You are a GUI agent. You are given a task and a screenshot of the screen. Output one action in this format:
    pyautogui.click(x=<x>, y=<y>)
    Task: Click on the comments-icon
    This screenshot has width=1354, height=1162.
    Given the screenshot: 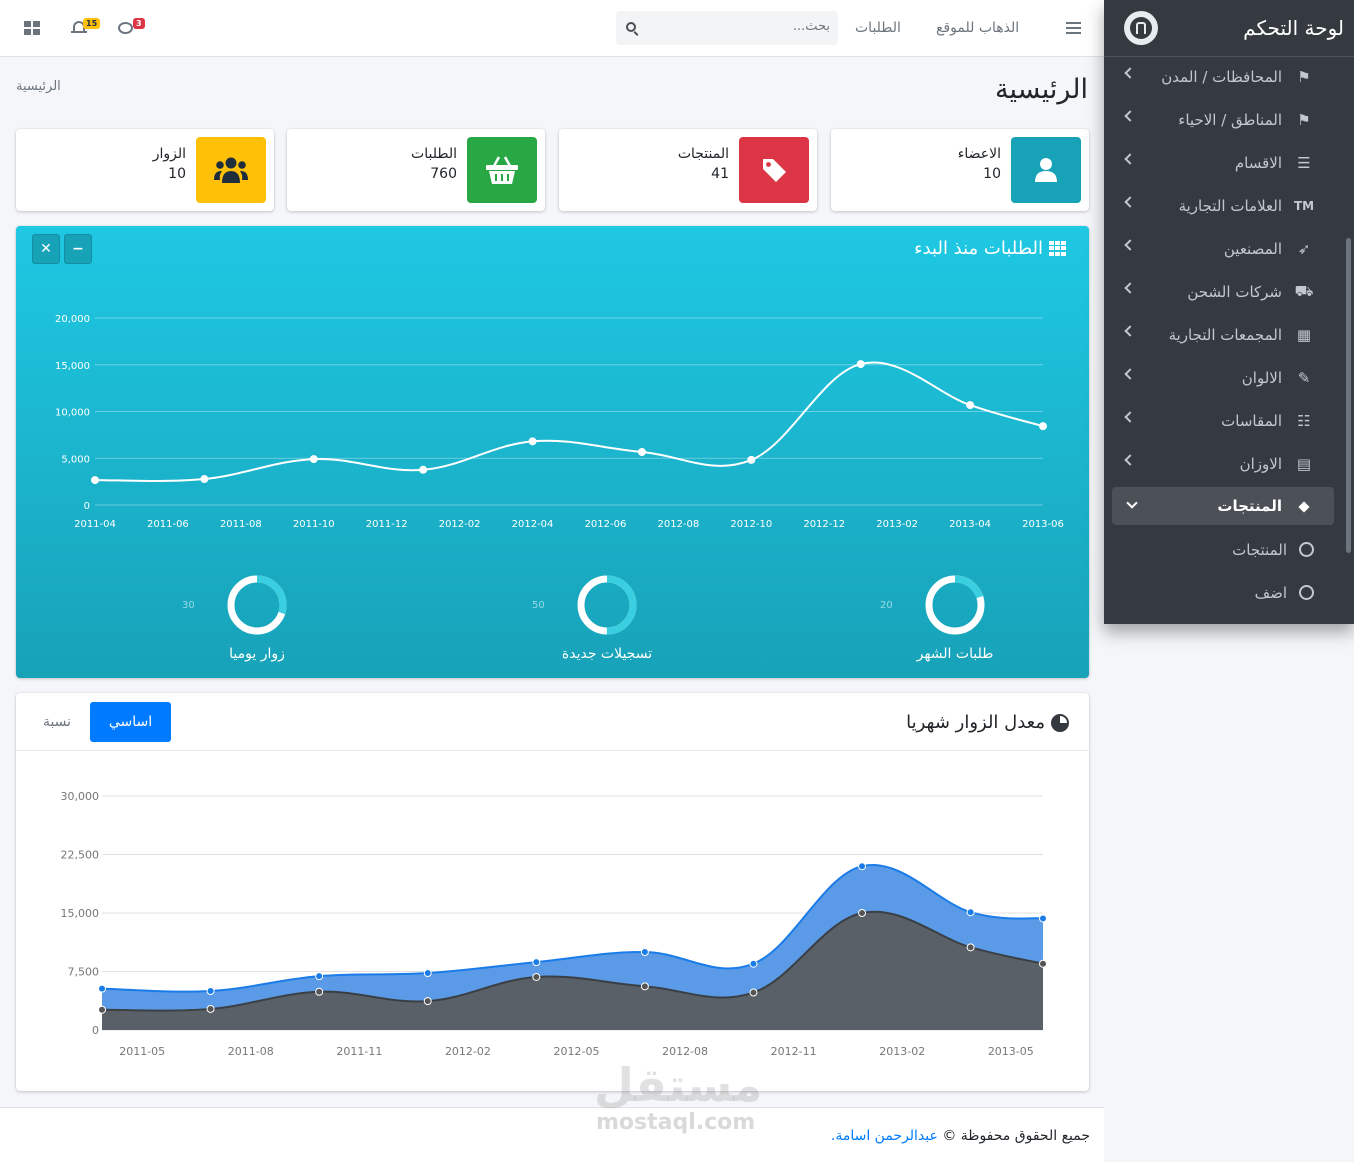 What is the action you would take?
    pyautogui.click(x=125, y=28)
    